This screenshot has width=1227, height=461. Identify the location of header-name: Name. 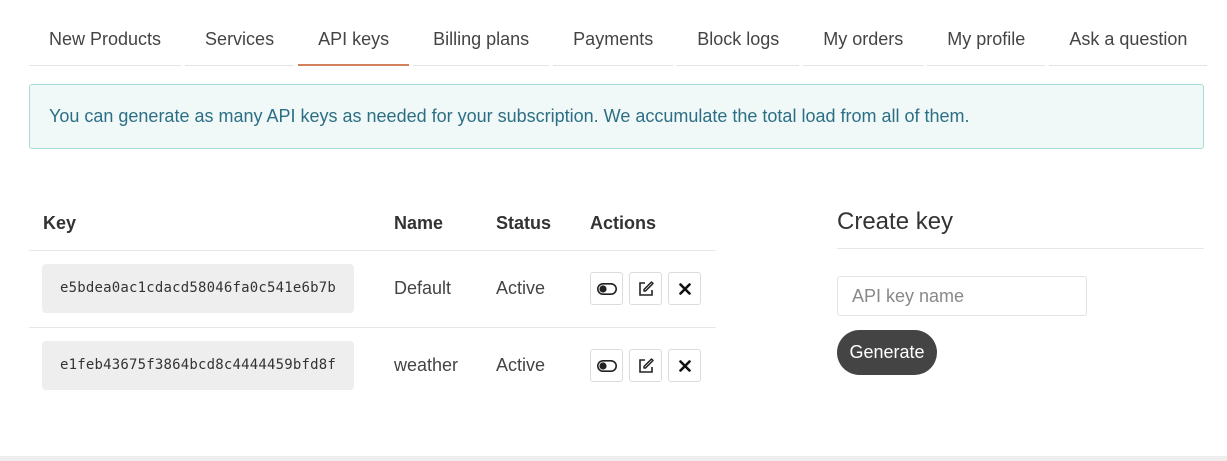
(419, 223).